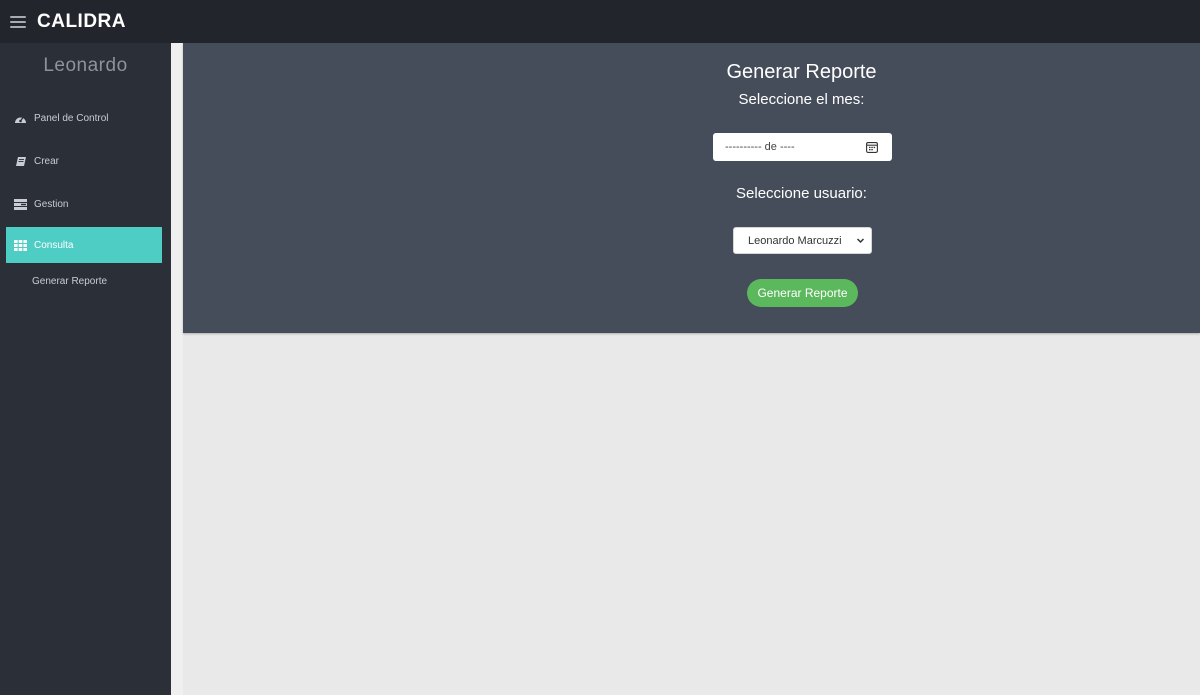  Describe the element at coordinates (872, 148) in the screenshot. I see `calendar-icon` at that location.